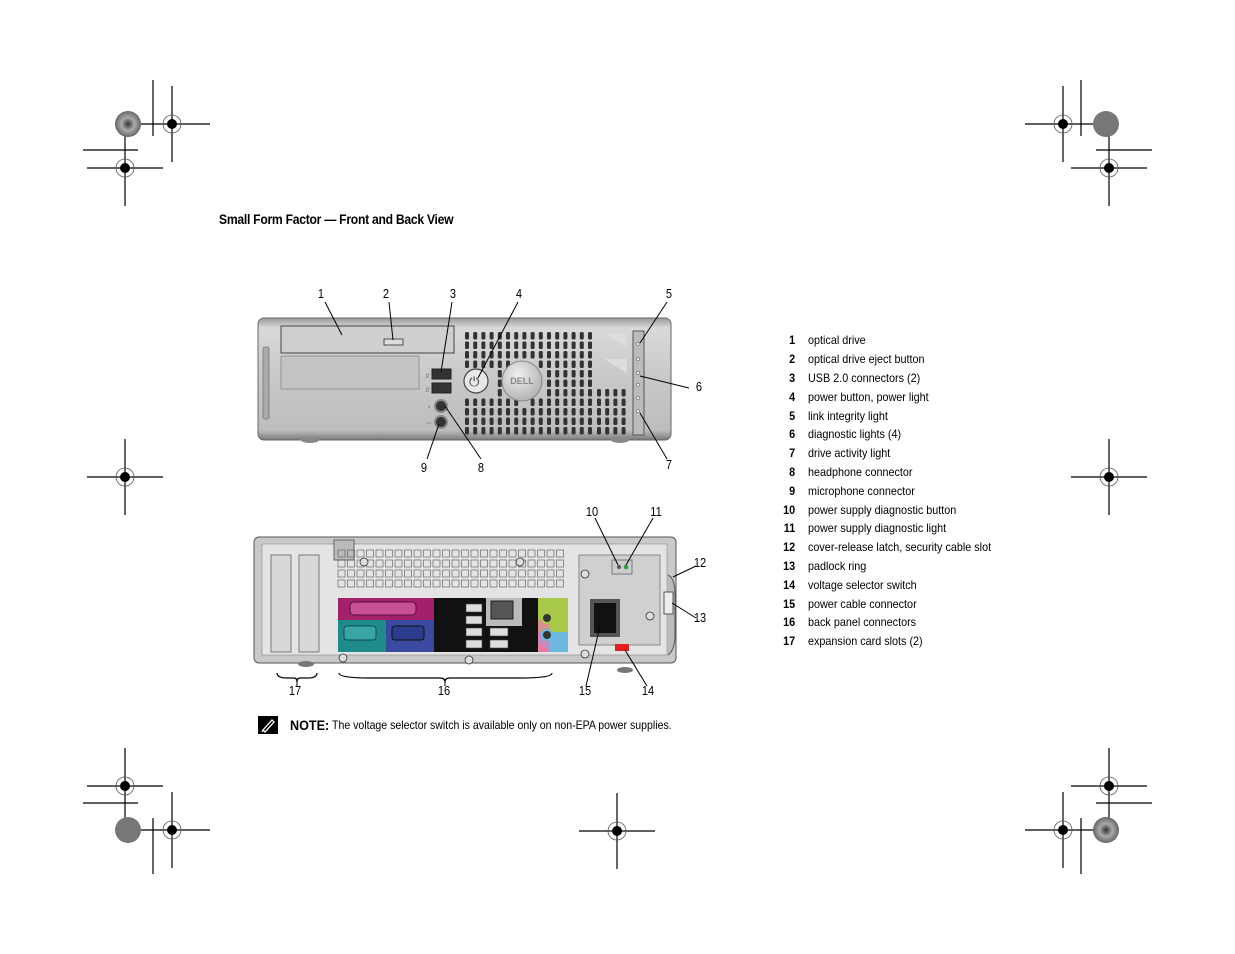 The image size is (1235, 954). Describe the element at coordinates (626, 567) in the screenshot. I see `power-supply-diagnostic-light` at that location.